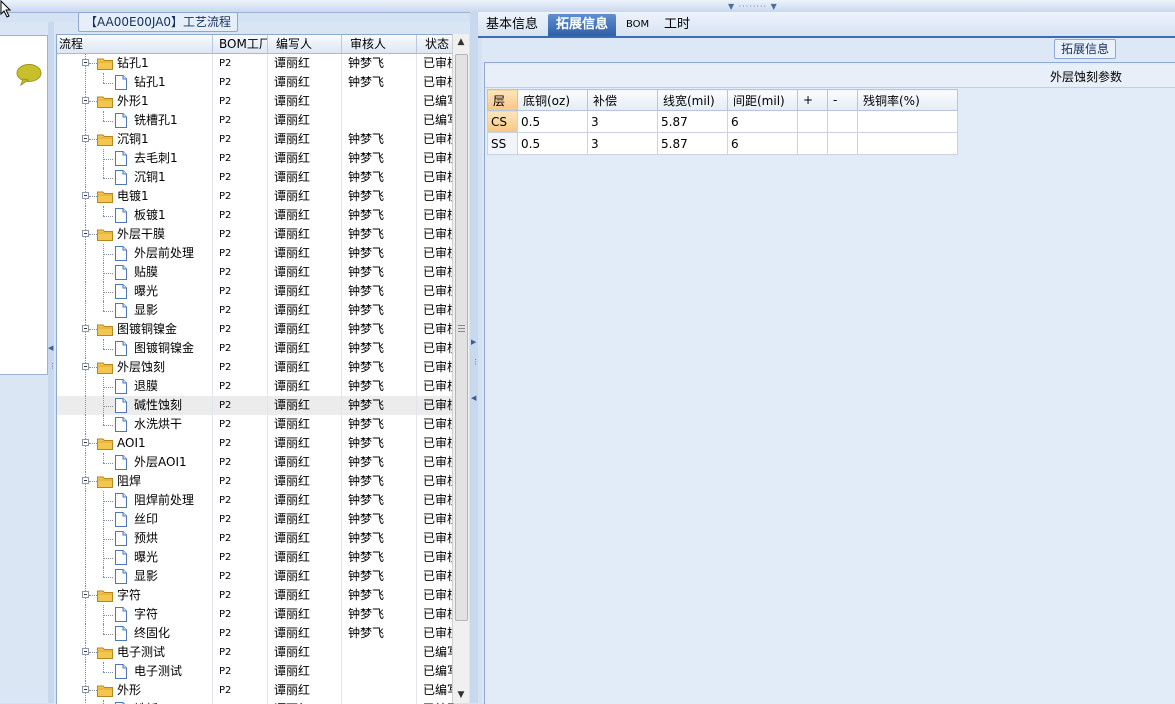 Image resolution: width=1175 pixels, height=704 pixels. Describe the element at coordinates (435, 44) in the screenshot. I see `column-header-status: 状态` at that location.